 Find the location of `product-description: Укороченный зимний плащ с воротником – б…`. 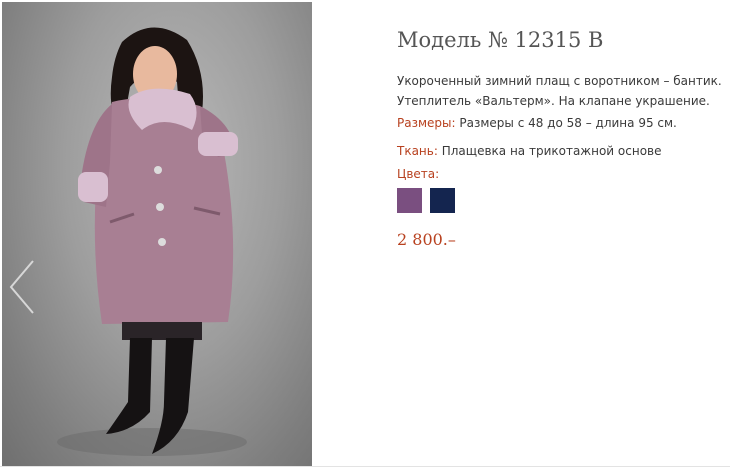

product-description: Укороченный зимний плащ с воротником – б… is located at coordinates (562, 91).